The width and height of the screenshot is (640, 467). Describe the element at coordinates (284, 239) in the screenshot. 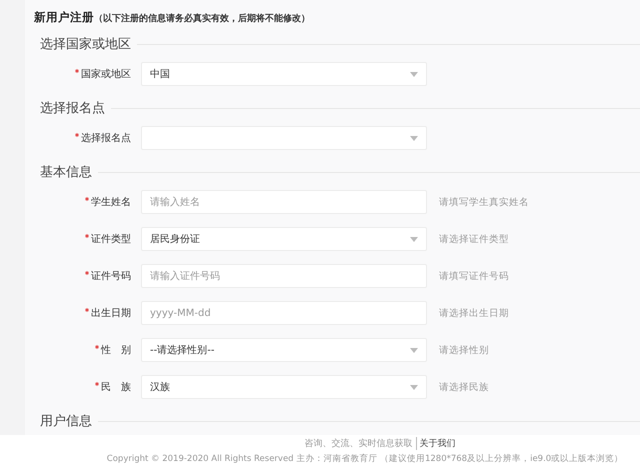

I see `select-field: 居民身份证` at that location.